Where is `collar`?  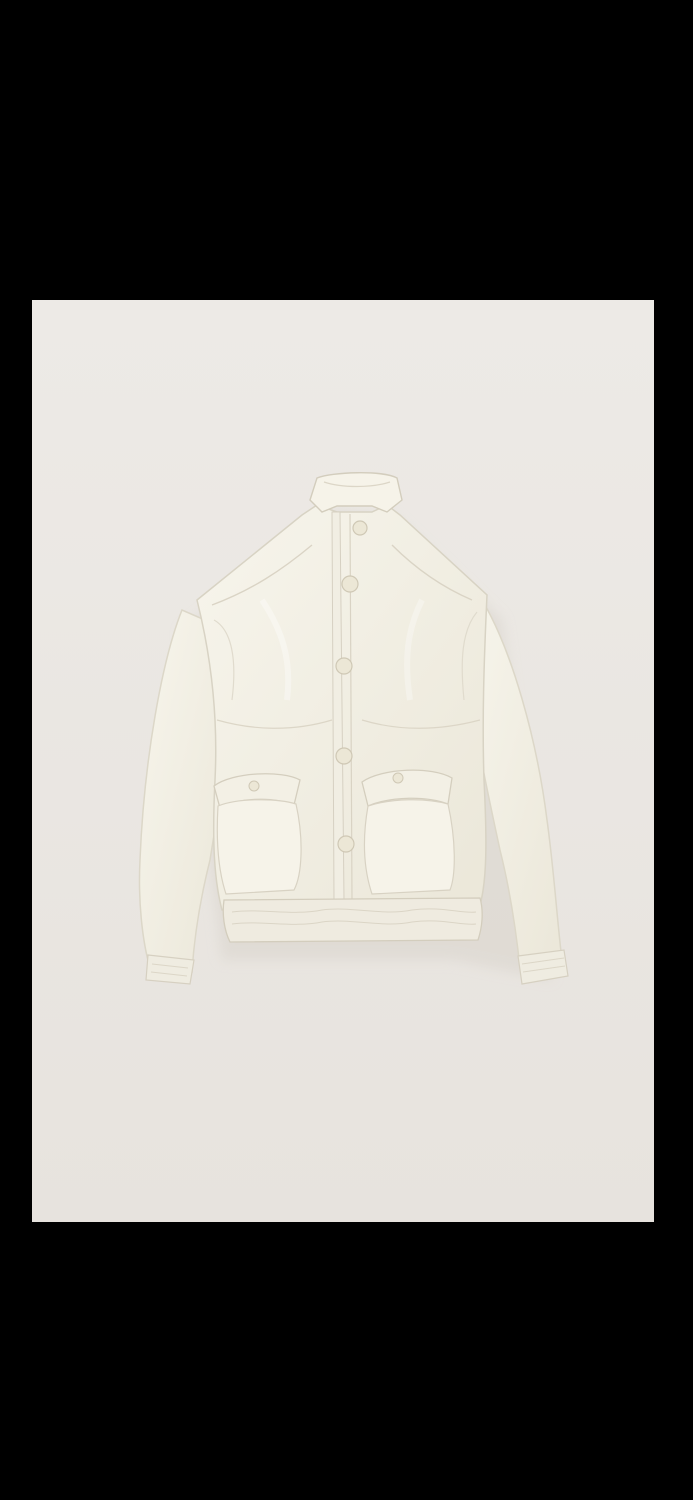 collar is located at coordinates (356, 492).